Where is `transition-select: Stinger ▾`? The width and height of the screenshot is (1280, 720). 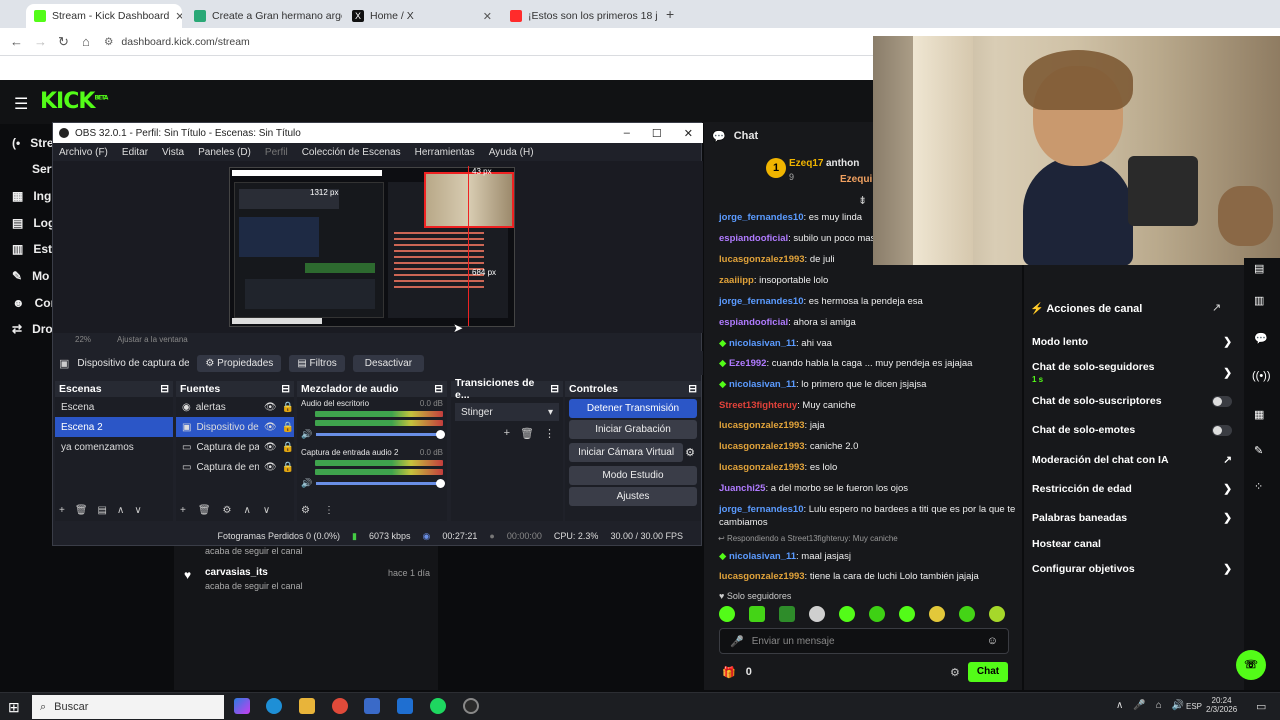
transition-select: Stinger ▾ is located at coordinates (507, 412).